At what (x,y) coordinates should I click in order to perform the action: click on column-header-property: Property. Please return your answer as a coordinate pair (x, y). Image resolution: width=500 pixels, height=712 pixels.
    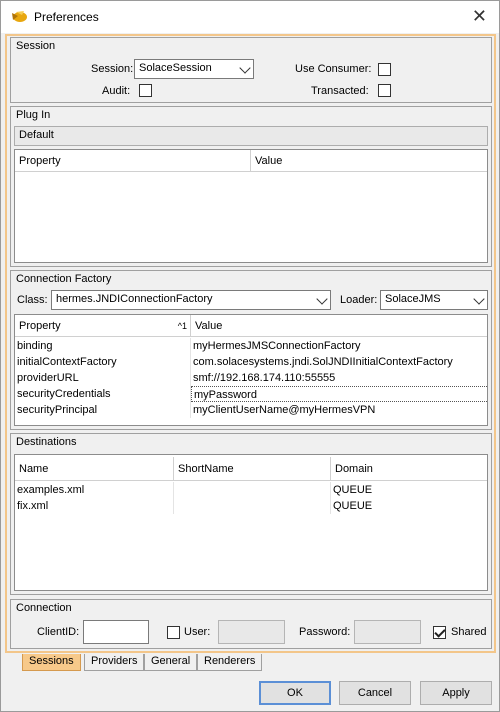
    Looking at the image, I should click on (133, 161).